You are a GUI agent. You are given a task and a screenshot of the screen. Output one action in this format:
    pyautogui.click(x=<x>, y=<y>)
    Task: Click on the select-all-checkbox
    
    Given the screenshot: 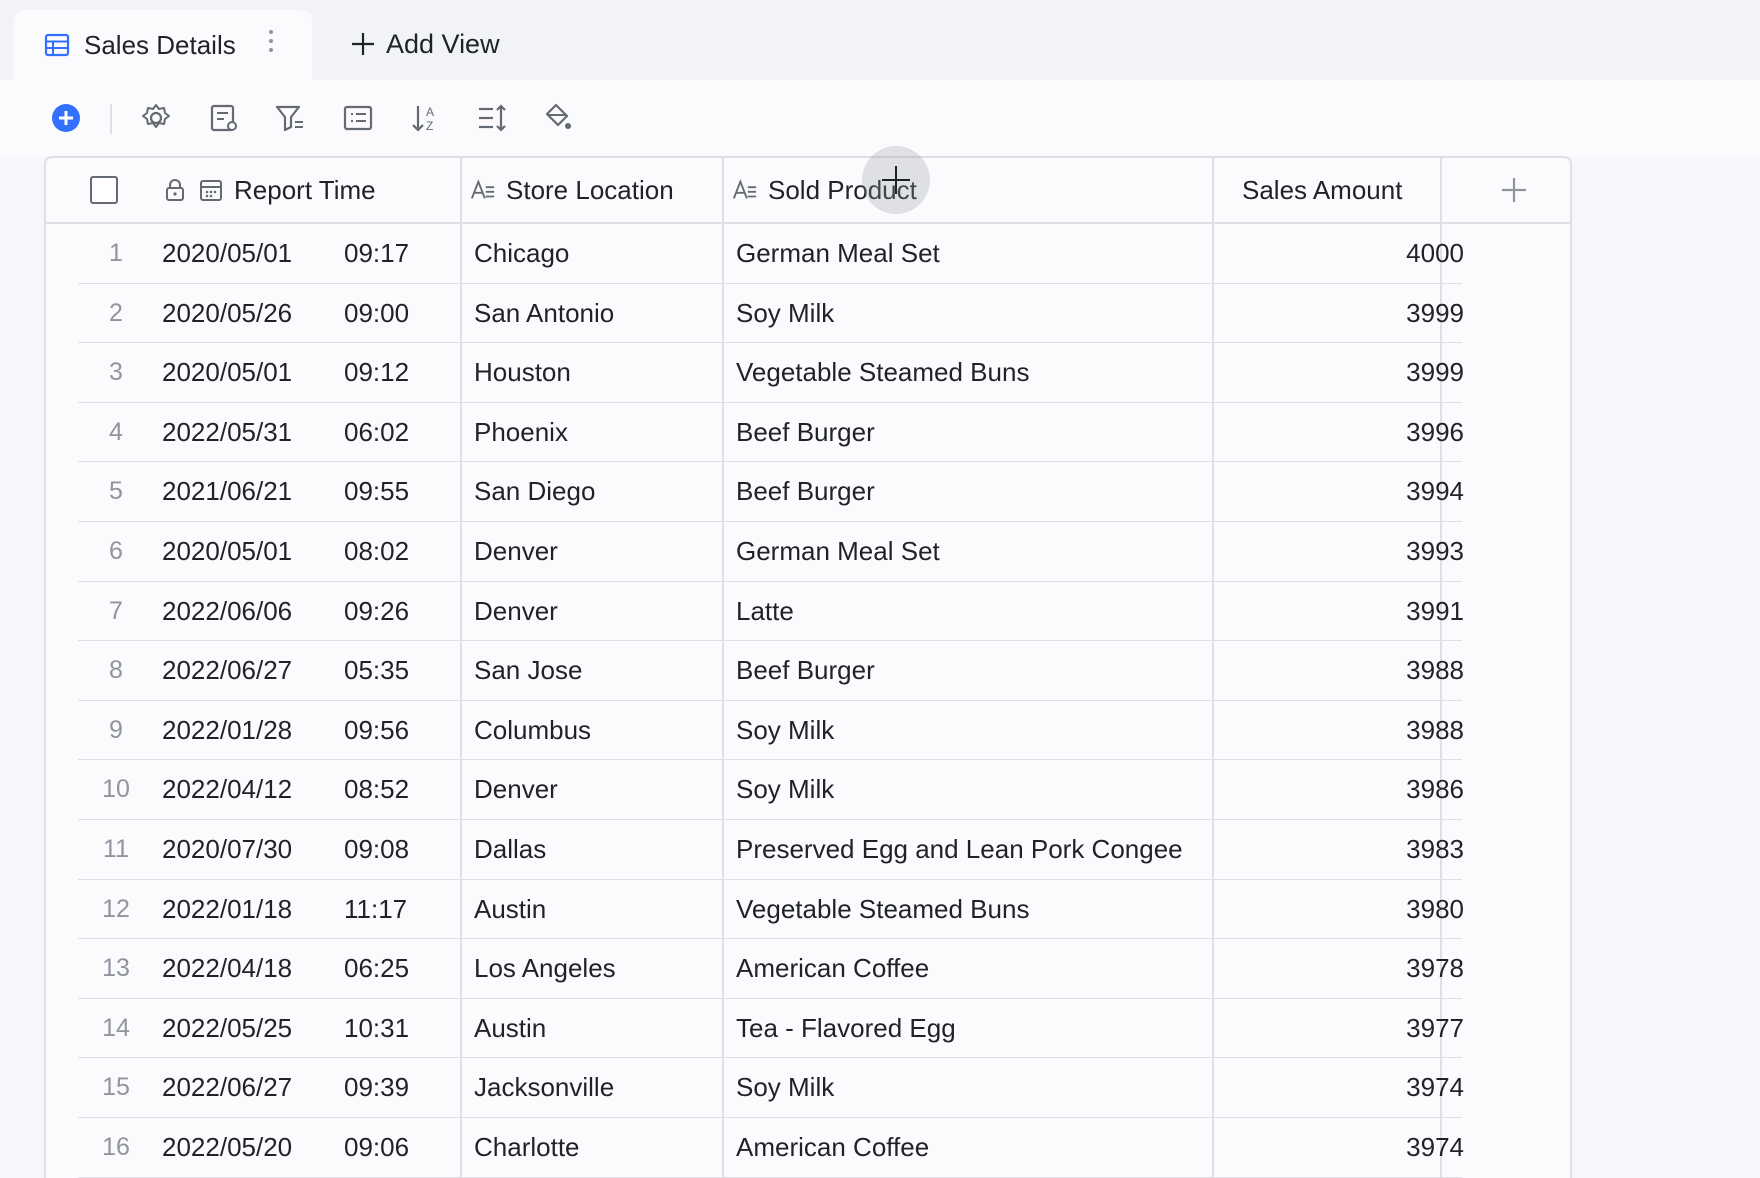 What is the action you would take?
    pyautogui.click(x=104, y=190)
    